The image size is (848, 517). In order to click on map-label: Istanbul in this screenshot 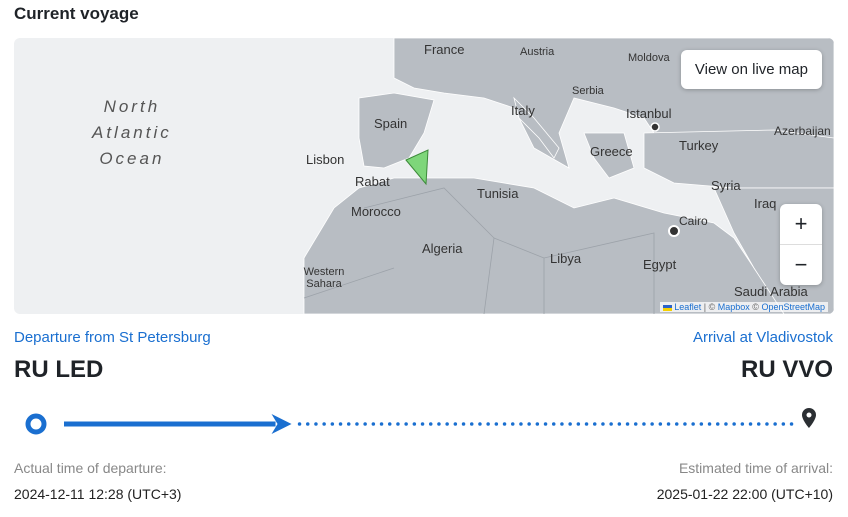, I will do `click(649, 113)`.